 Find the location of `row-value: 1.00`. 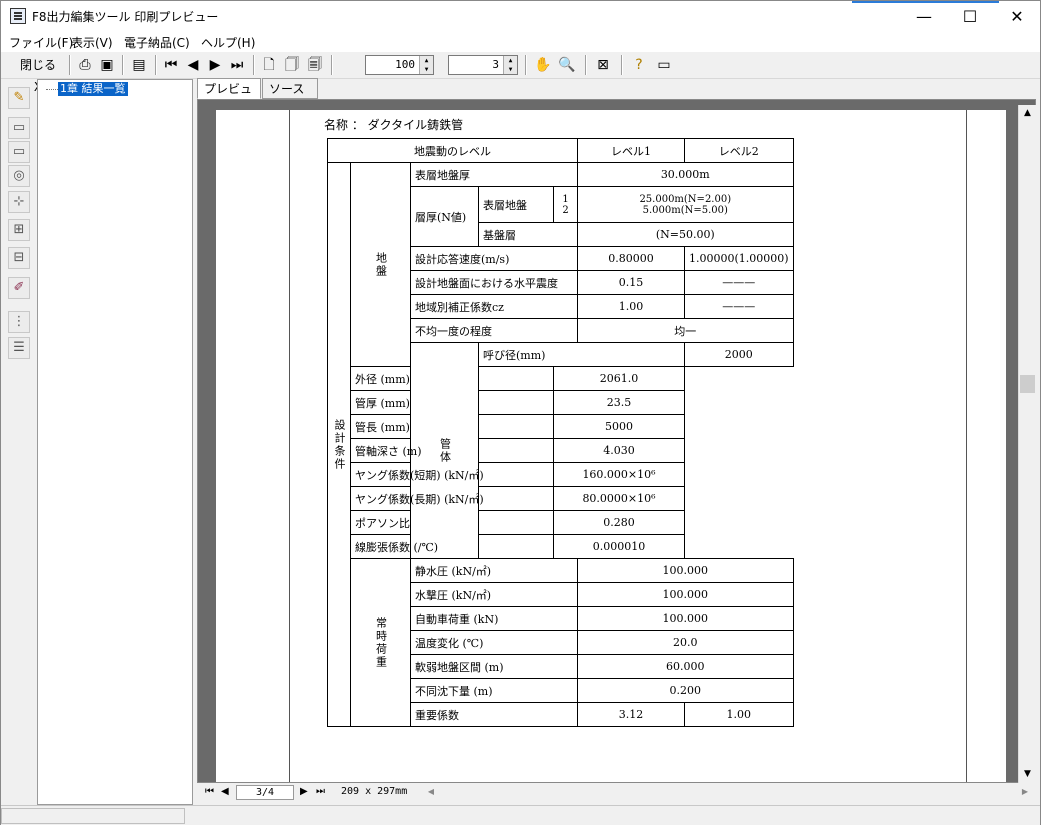

row-value: 1.00 is located at coordinates (739, 714).